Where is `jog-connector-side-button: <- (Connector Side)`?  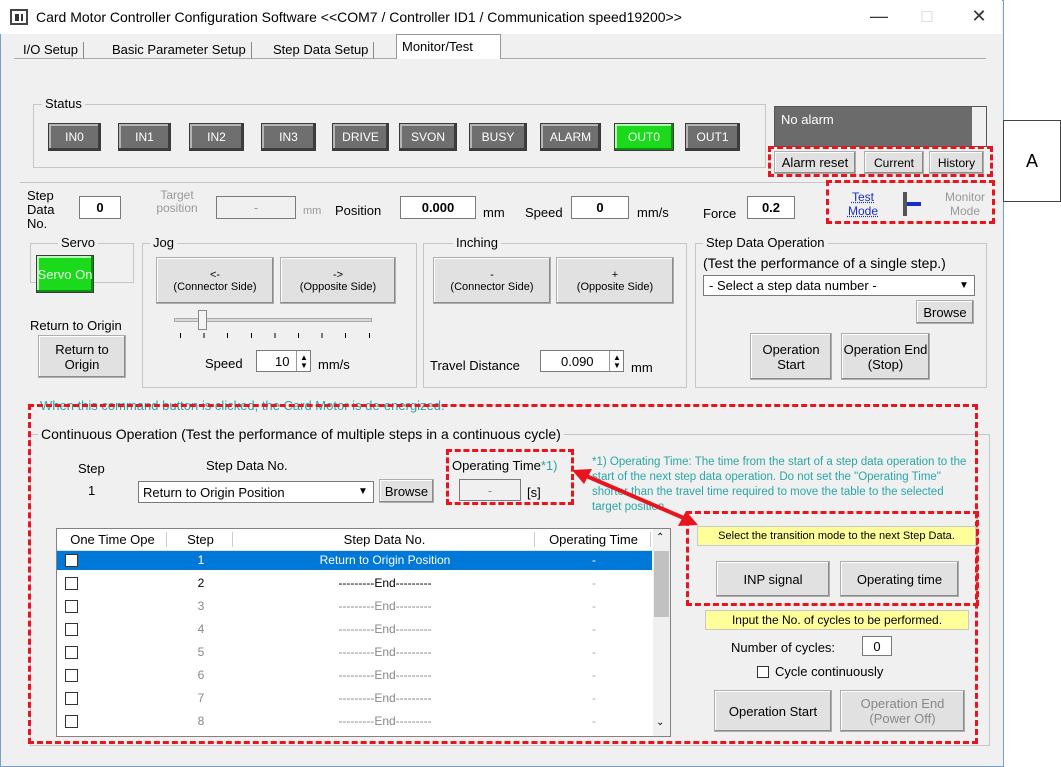
jog-connector-side-button: <- (Connector Side) is located at coordinates (215, 280).